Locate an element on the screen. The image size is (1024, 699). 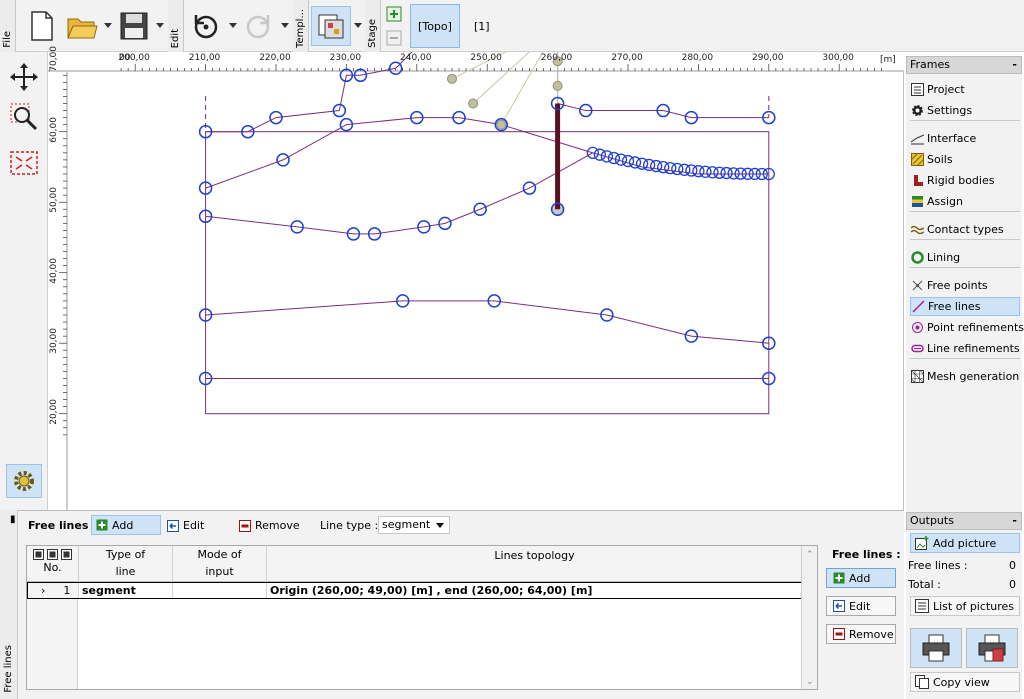
row-number-cell: › 1 is located at coordinates (53, 590).